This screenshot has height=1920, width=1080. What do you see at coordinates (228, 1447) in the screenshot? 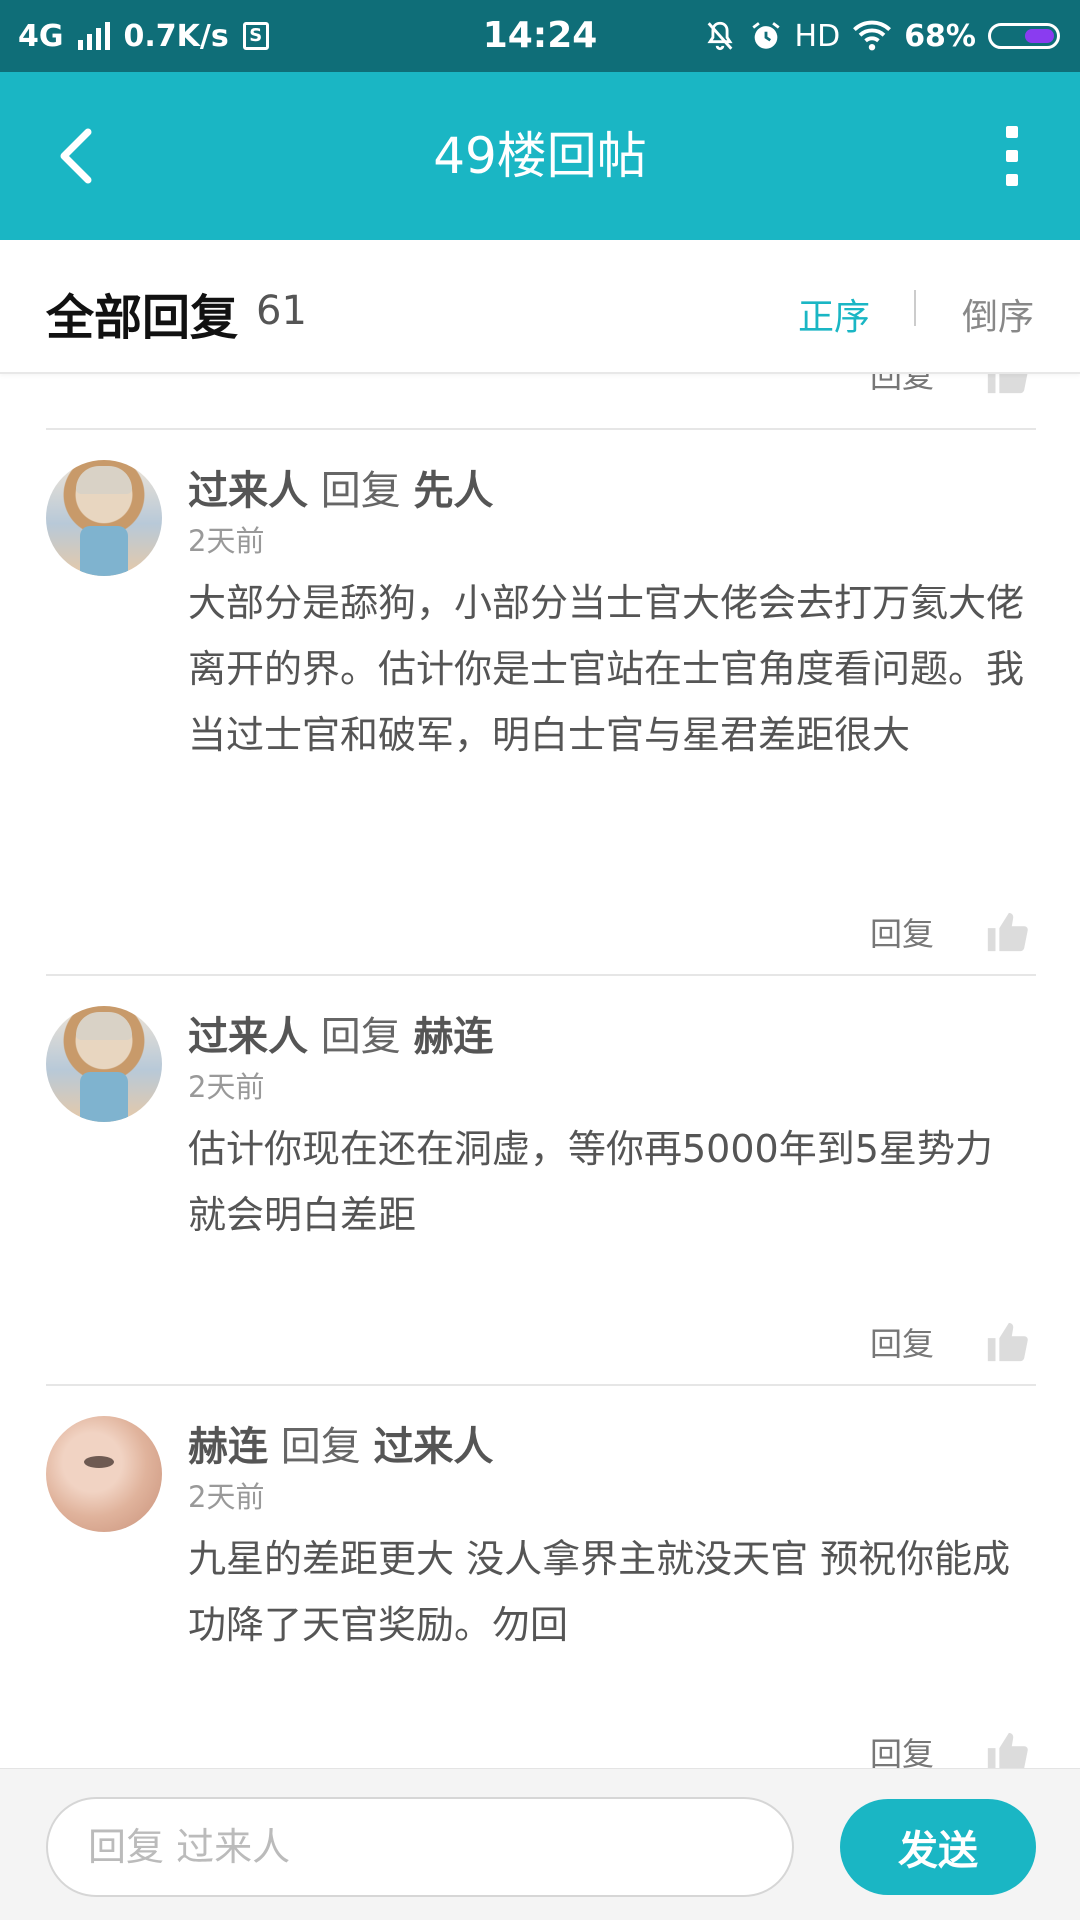
I see `author-name: 赫连` at bounding box center [228, 1447].